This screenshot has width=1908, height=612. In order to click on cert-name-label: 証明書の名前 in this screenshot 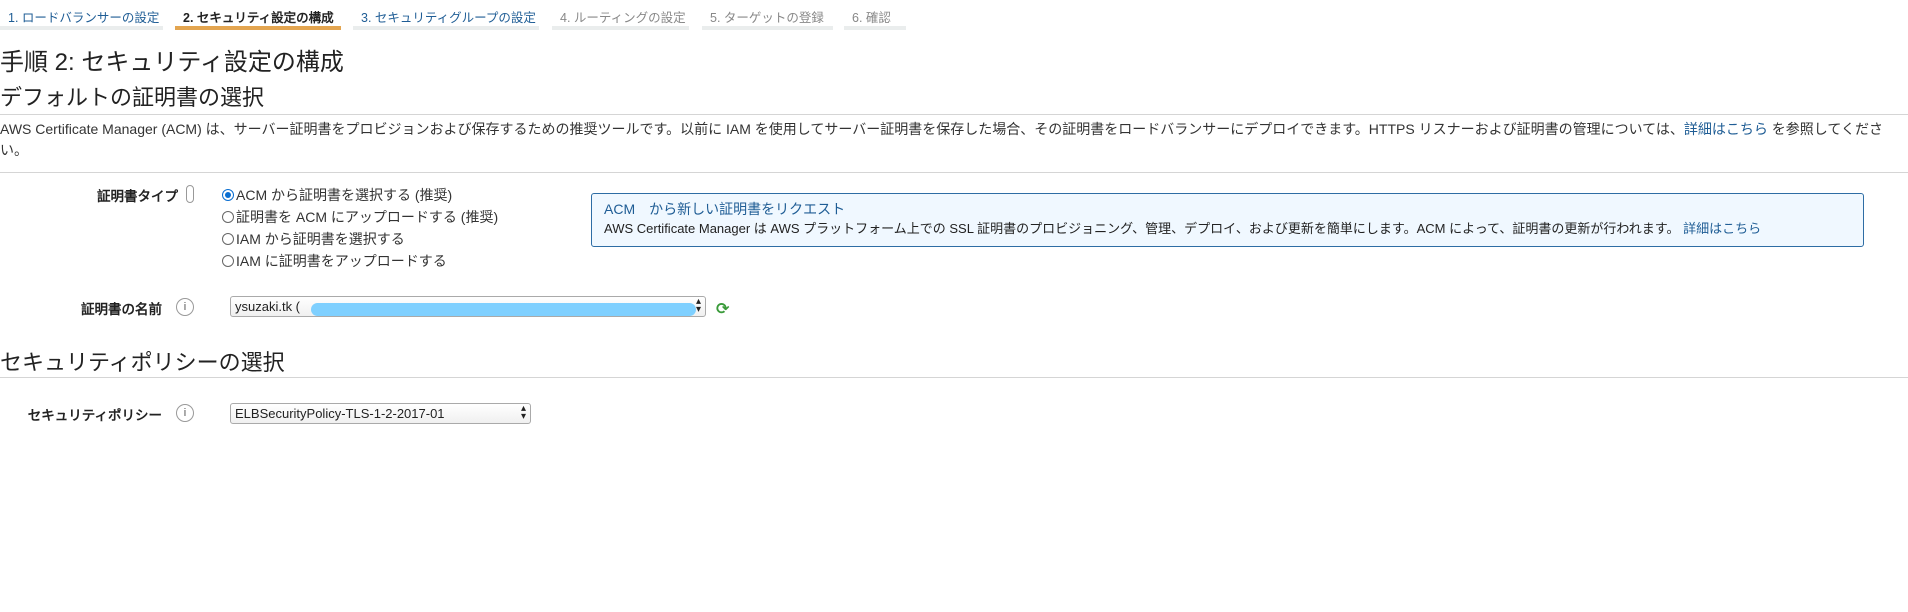, I will do `click(121, 309)`.